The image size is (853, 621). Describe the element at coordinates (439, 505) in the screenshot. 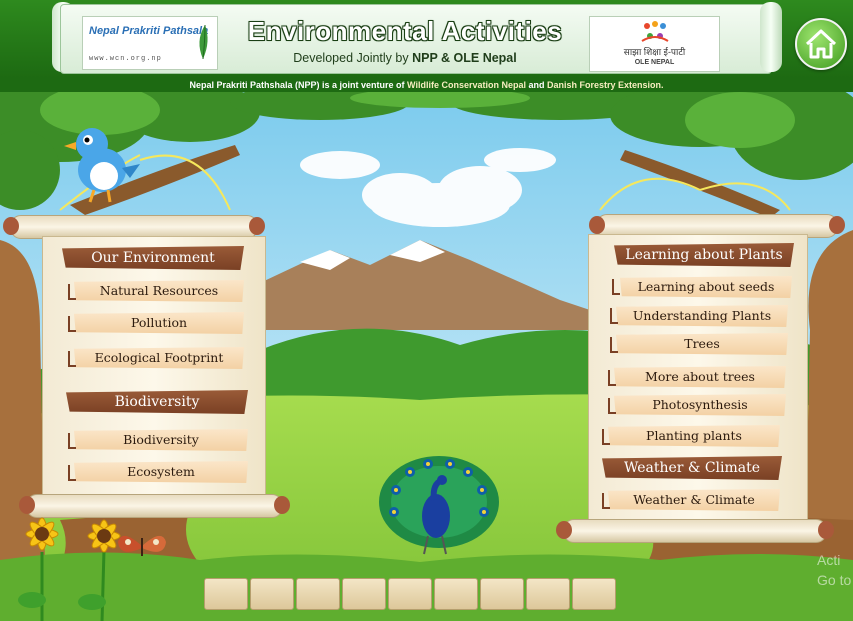

I see `peacock-icon` at that location.